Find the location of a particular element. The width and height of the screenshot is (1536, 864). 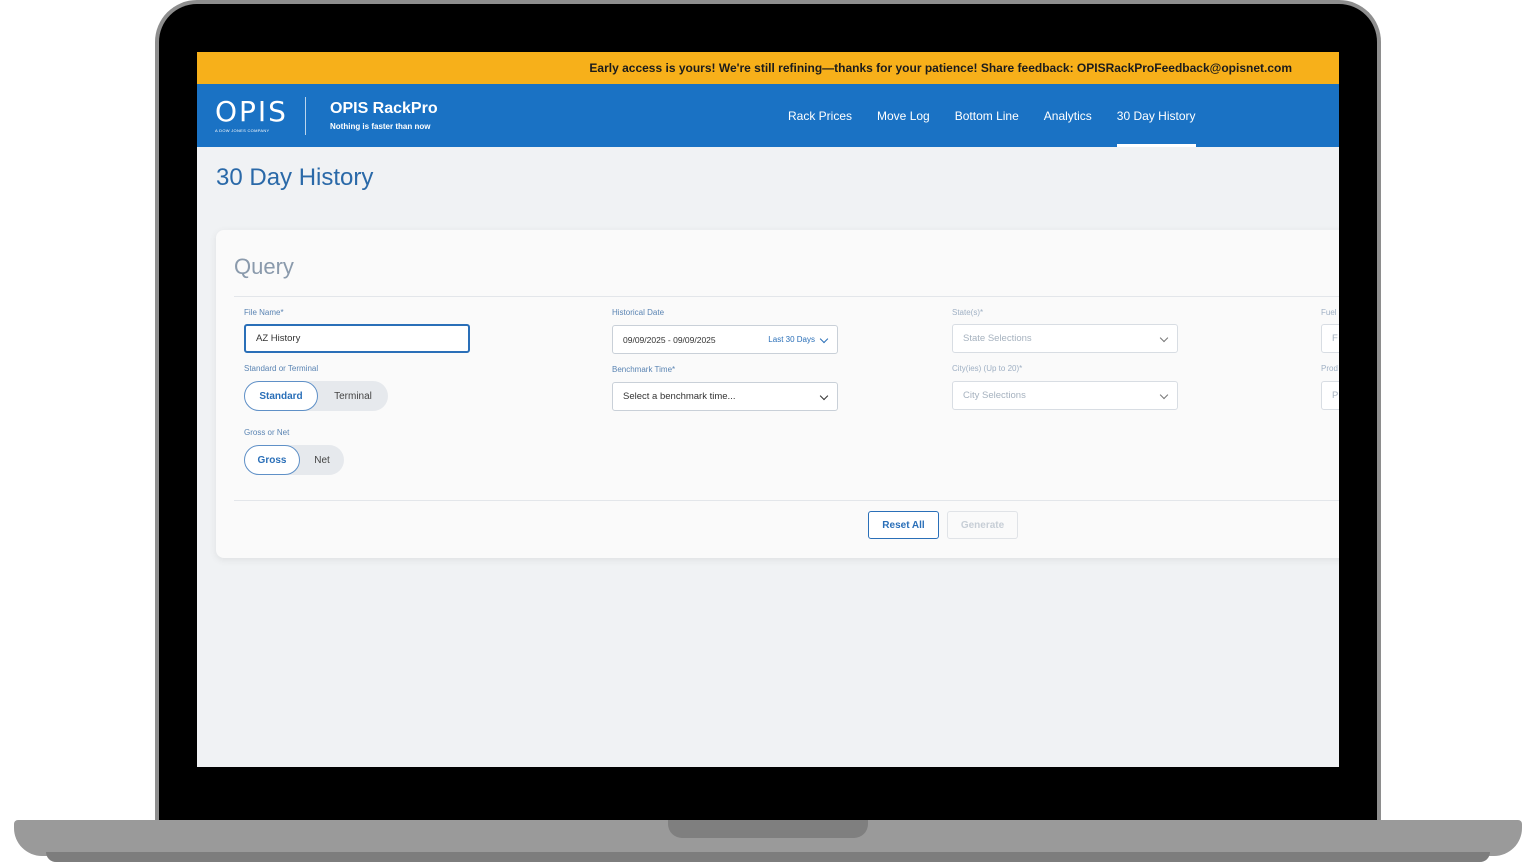

historical-date-value: 09/09/2025 - 09/09/2025 is located at coordinates (669, 339).